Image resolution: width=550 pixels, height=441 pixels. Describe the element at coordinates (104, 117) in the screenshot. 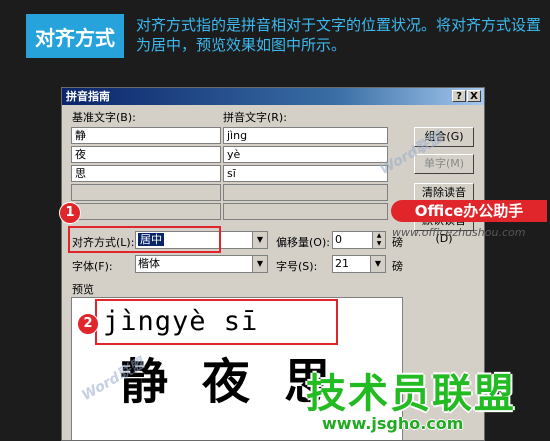

I see `base-text-label: 基准文字(B):` at that location.